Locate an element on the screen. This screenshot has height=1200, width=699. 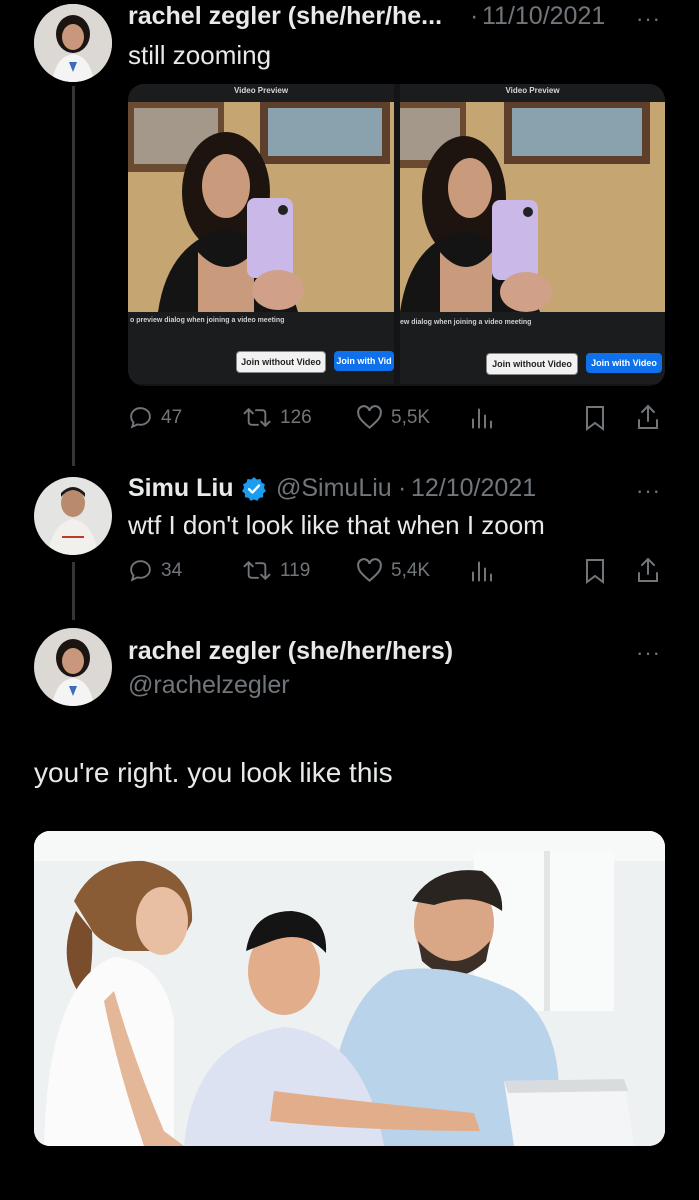
handle: @rachelzegler is located at coordinates (209, 685).